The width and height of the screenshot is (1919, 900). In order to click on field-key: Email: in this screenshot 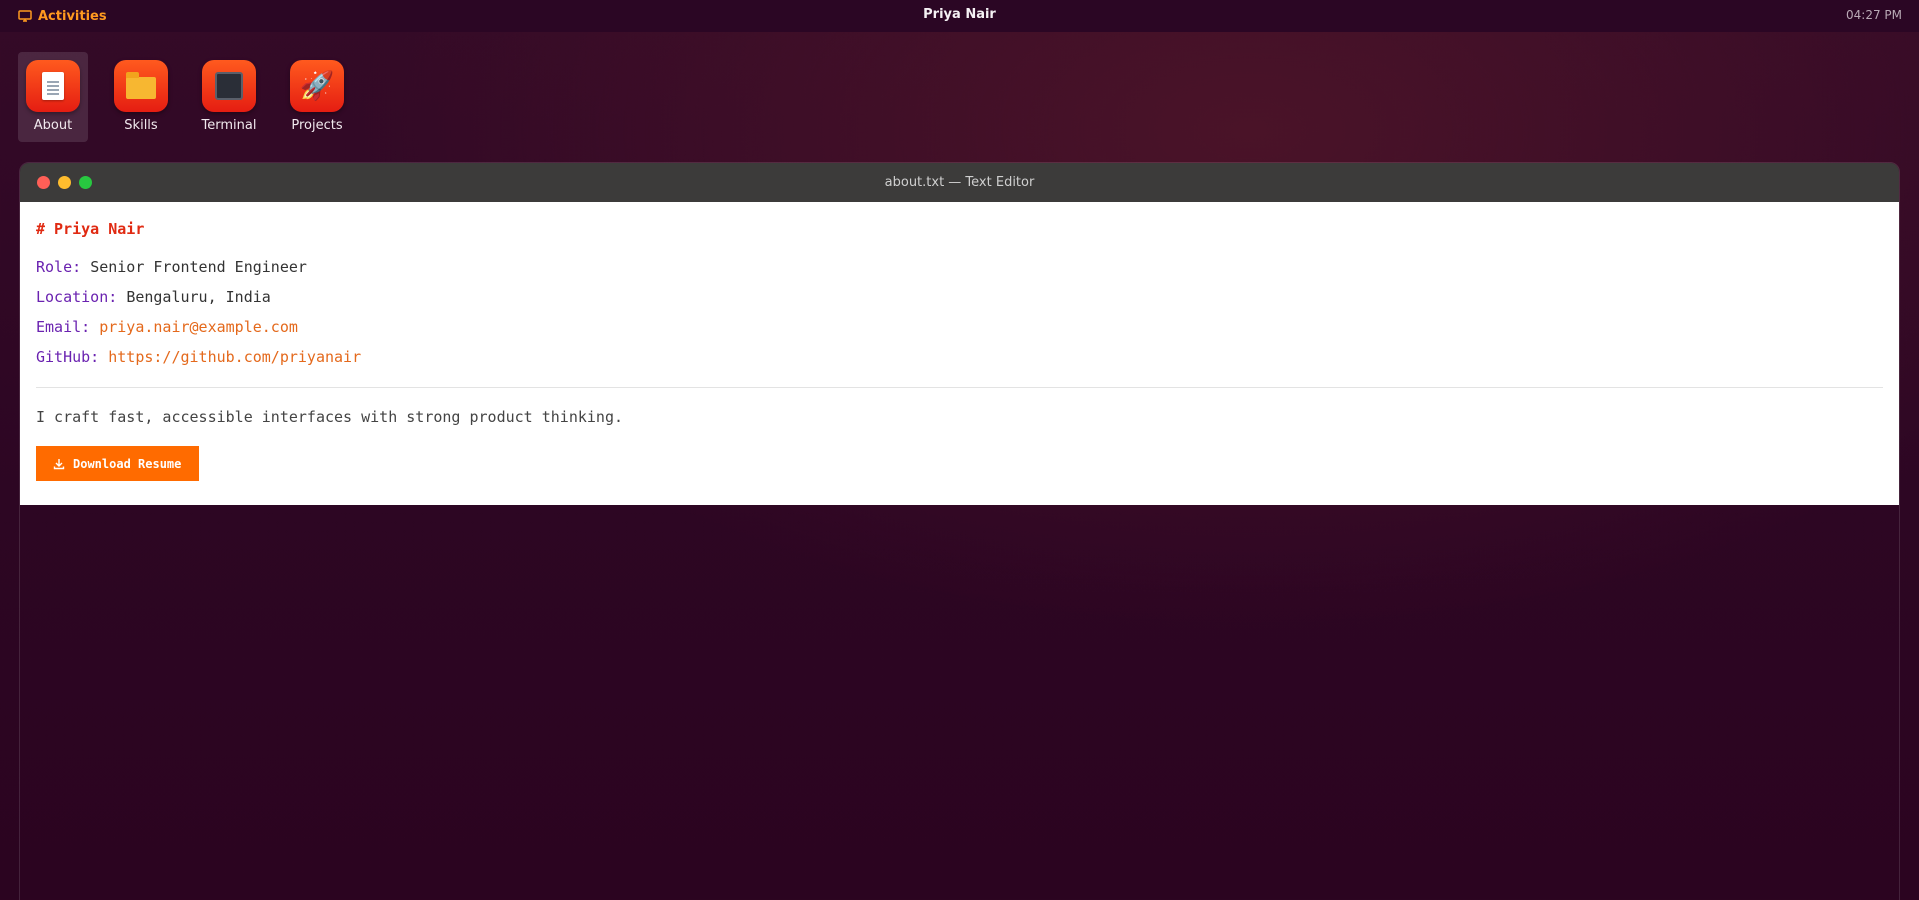, I will do `click(63, 327)`.